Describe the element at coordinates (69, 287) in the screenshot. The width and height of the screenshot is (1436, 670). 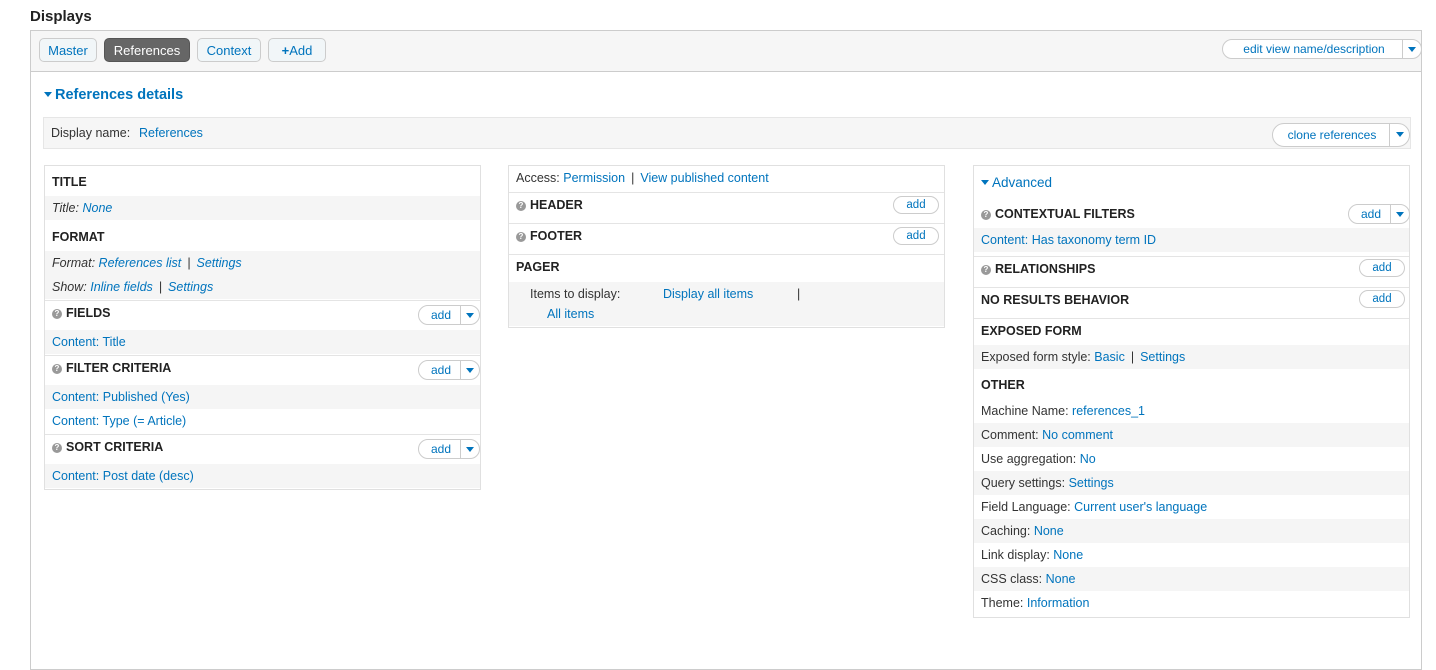
I see `show-label: Show:` at that location.